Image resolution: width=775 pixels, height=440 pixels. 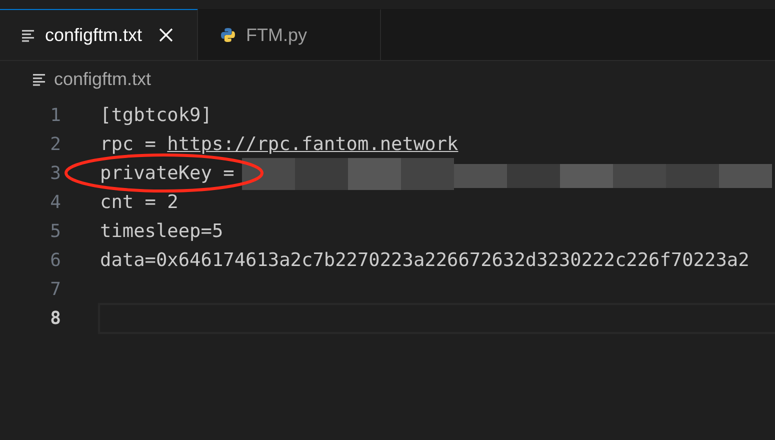 I want to click on code-text: timesleep=5, so click(x=162, y=231).